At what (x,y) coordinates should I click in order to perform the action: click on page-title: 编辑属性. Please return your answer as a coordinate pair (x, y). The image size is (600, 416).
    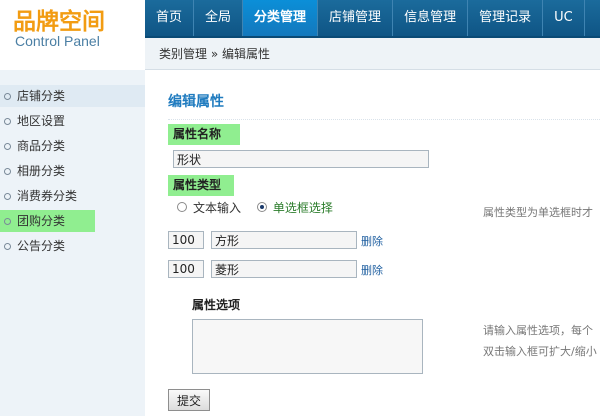
    Looking at the image, I should click on (196, 102).